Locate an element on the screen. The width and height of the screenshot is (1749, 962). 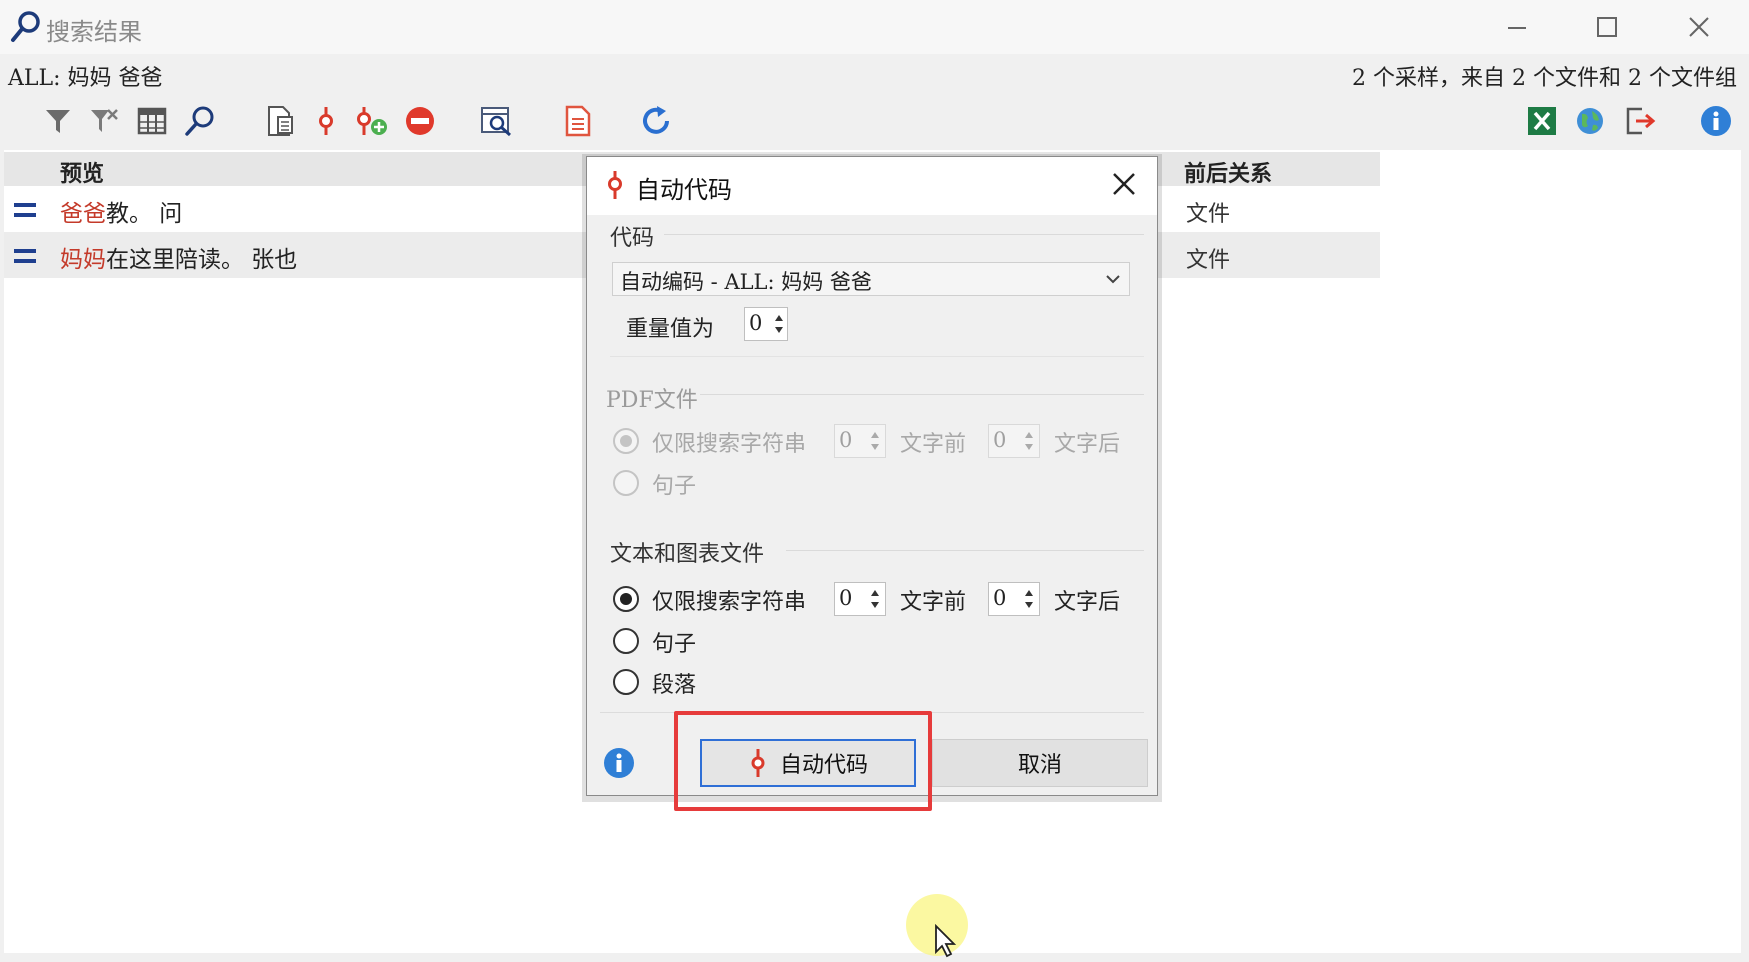
text-radio-paragraph is located at coordinates (626, 682).